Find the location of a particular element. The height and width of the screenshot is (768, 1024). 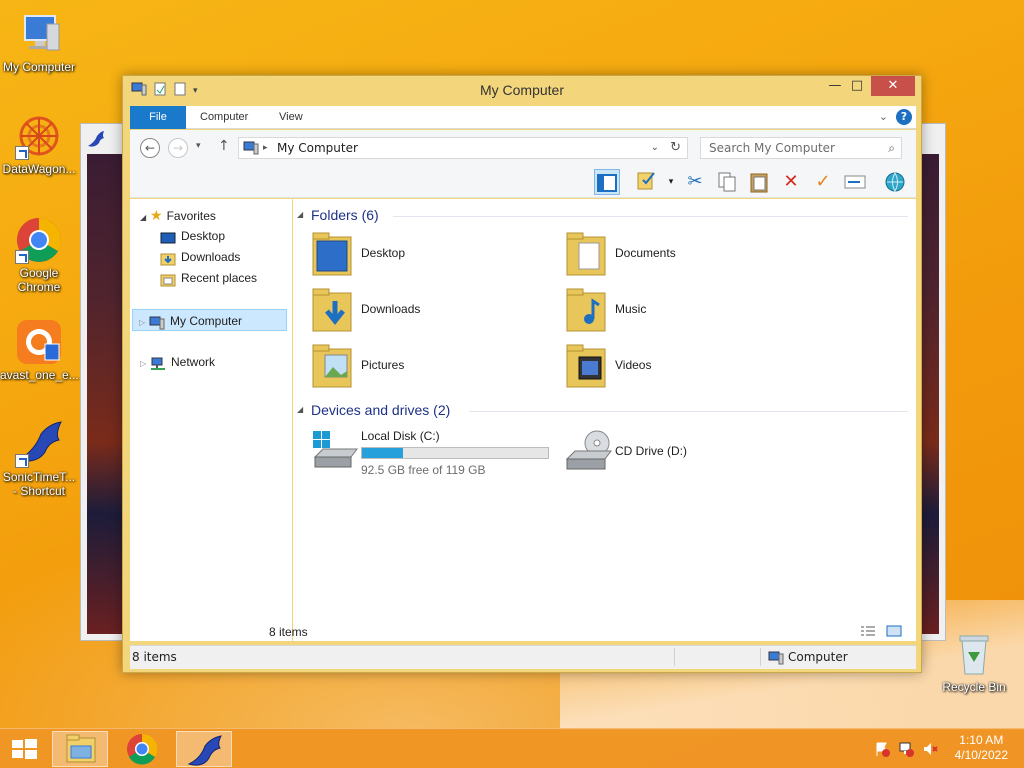

nav-label: Network is located at coordinates (193, 362).